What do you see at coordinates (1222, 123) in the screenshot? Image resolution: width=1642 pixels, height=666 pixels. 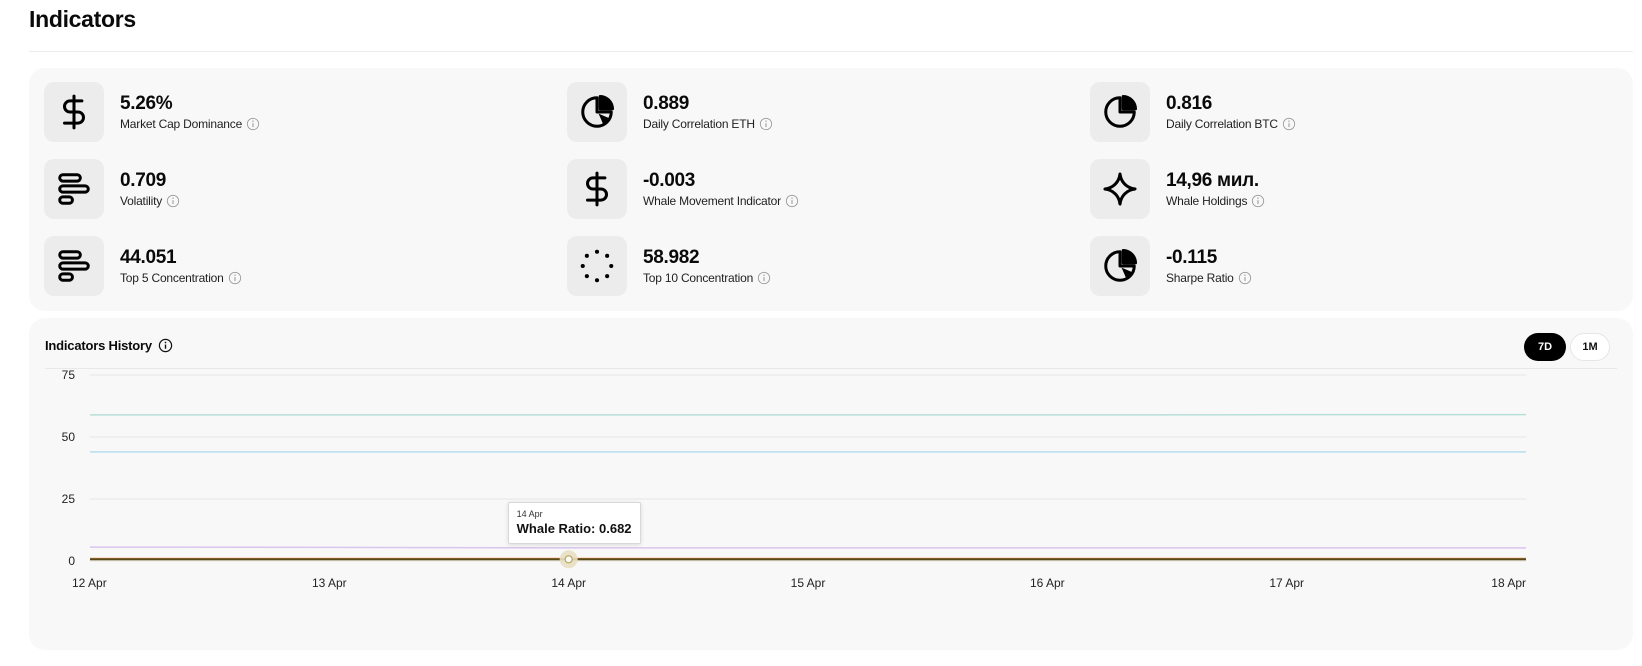 I see `metric-label: Daily Correlation BTC` at bounding box center [1222, 123].